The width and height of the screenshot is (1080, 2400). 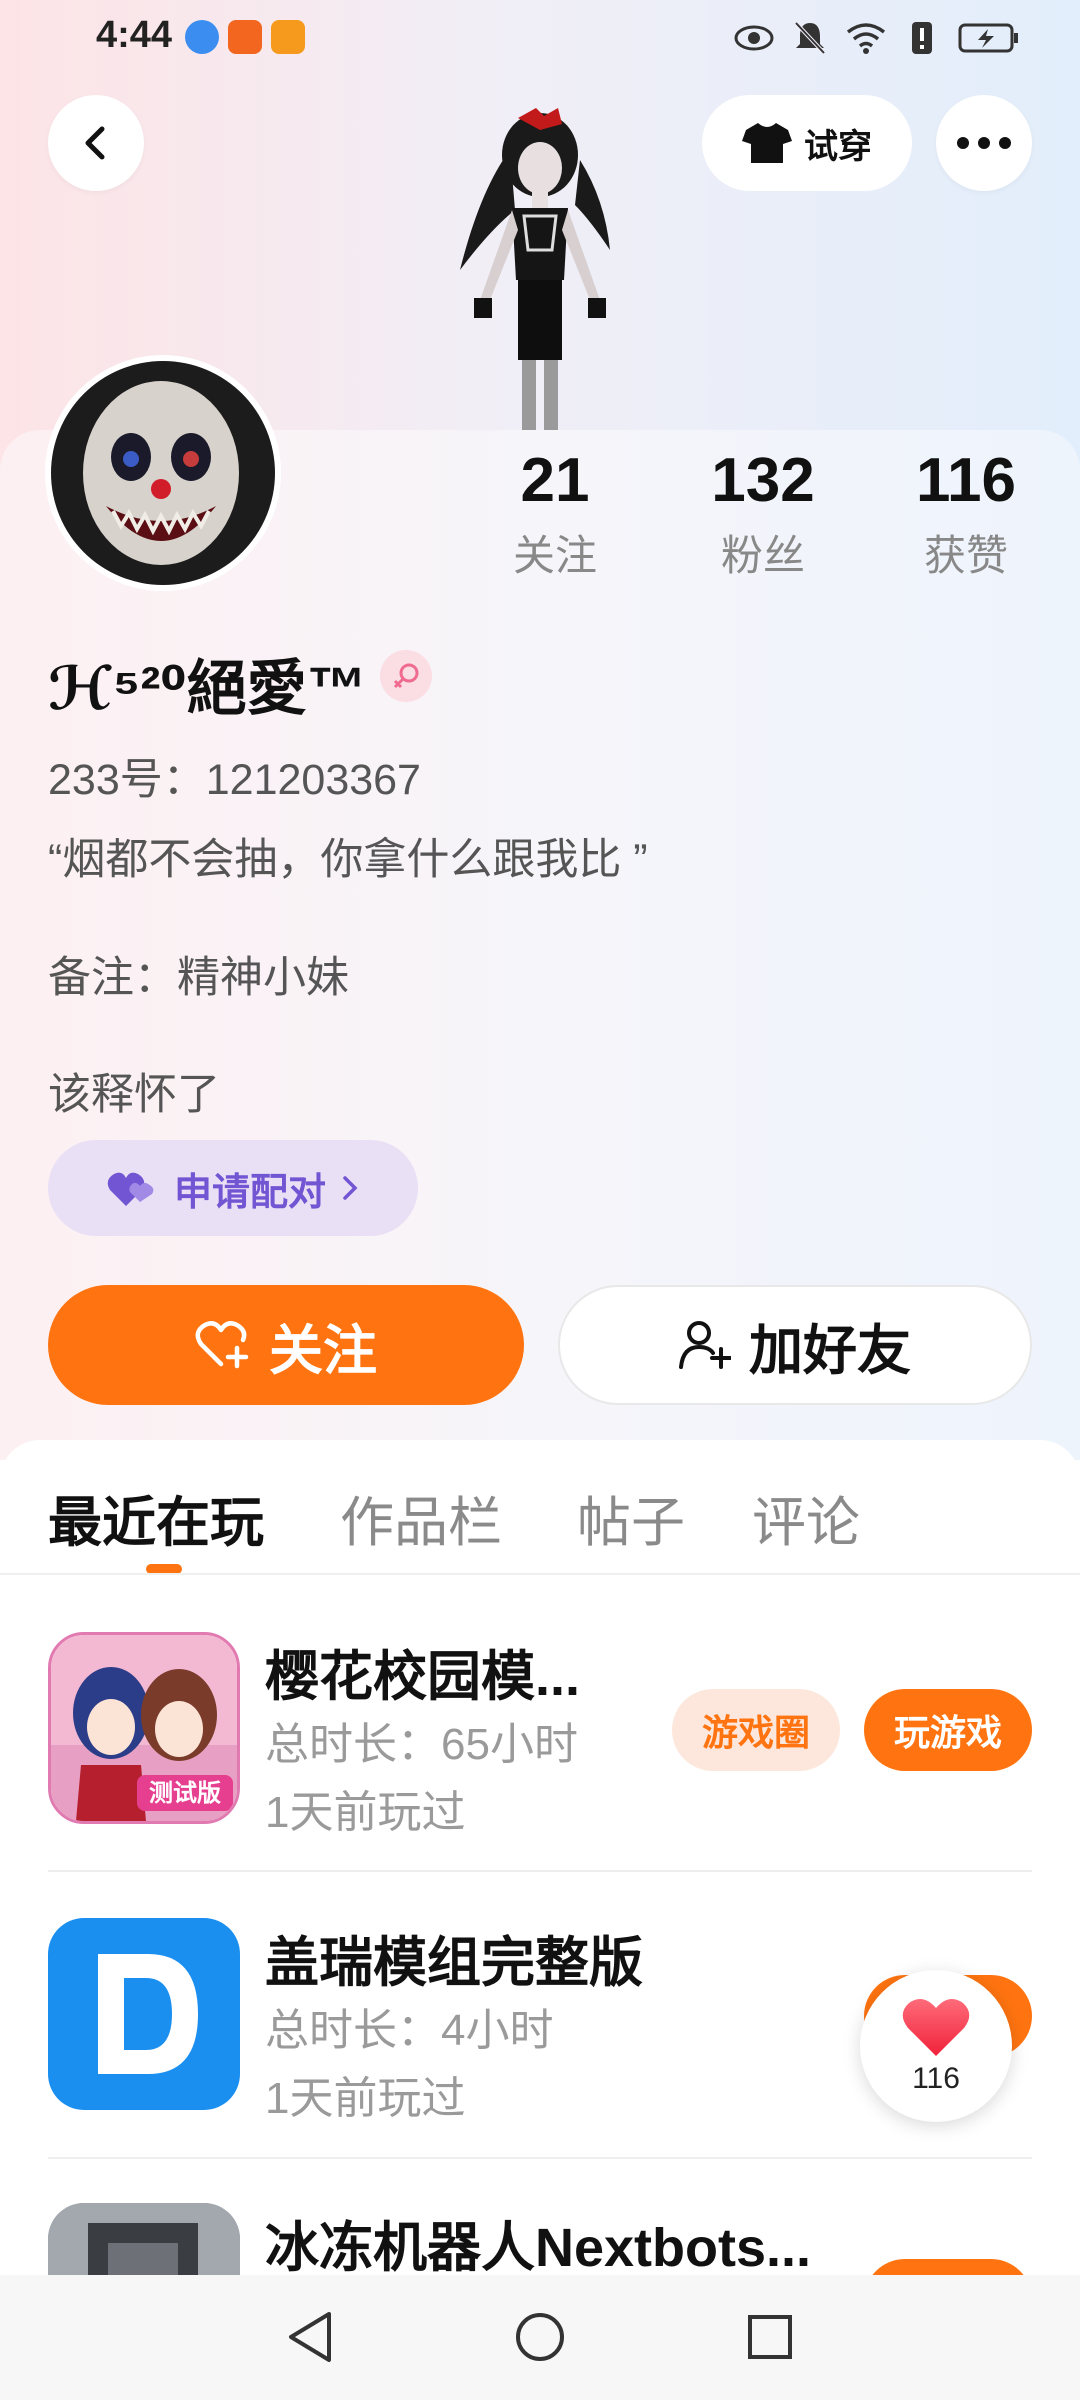 What do you see at coordinates (540, 1574) in the screenshot?
I see `tab-divider` at bounding box center [540, 1574].